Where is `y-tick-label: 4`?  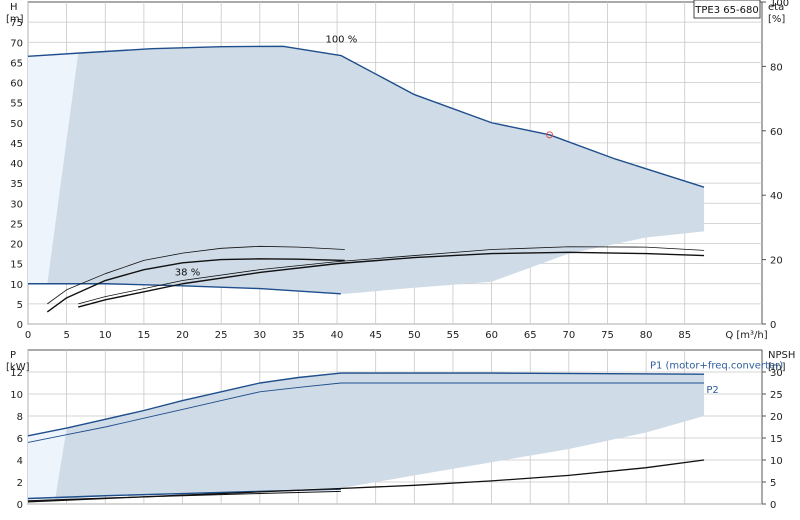
y-tick-label: 4 is located at coordinates (20, 461).